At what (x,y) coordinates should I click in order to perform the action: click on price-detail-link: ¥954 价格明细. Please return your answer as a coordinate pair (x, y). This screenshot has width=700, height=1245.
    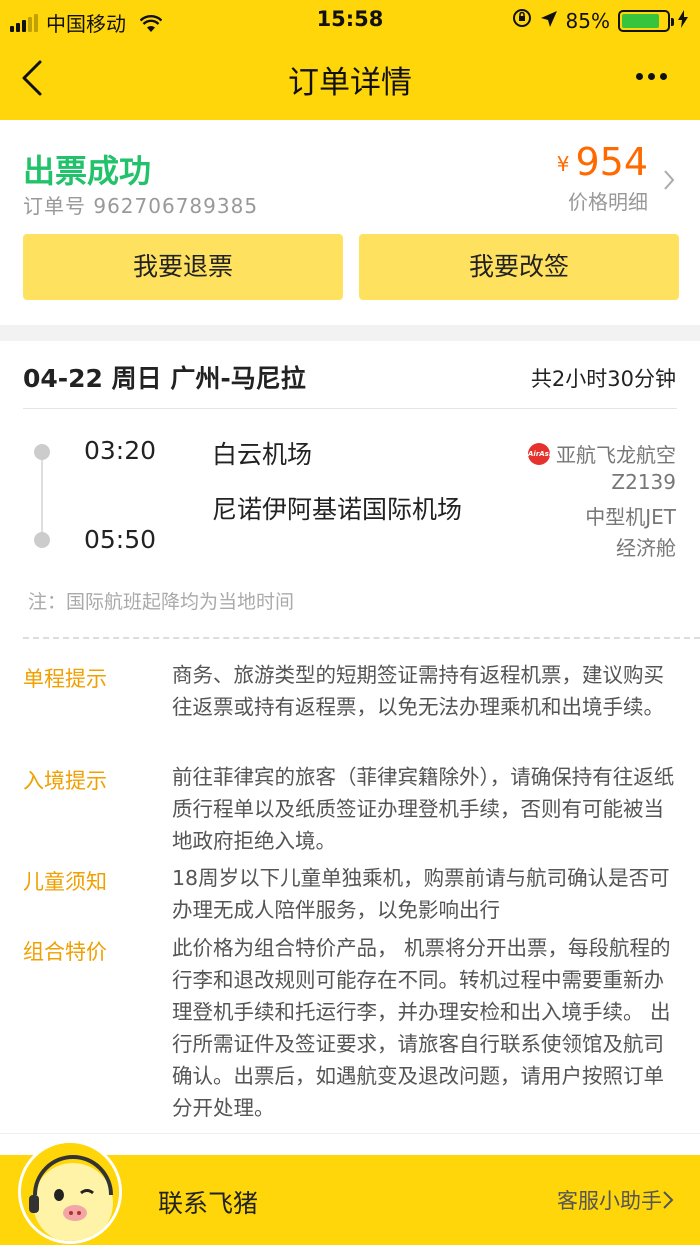
    Looking at the image, I should click on (602, 177).